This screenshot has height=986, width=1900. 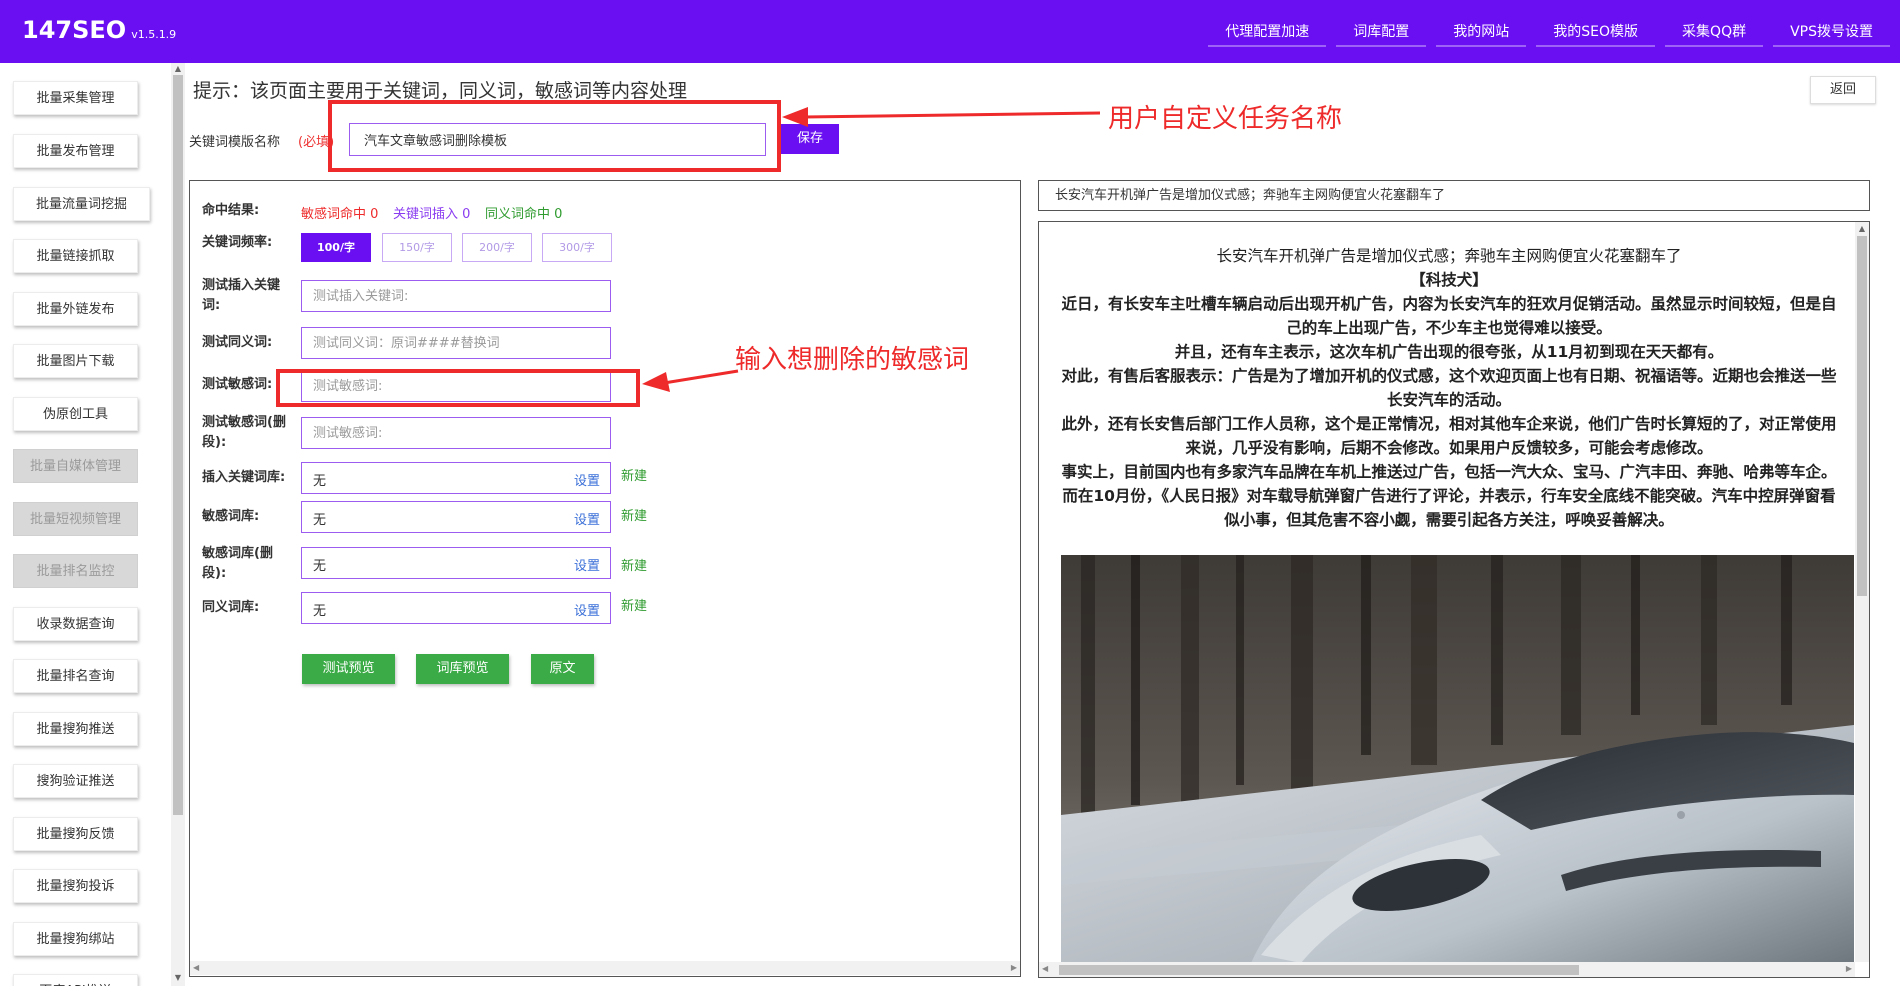 What do you see at coordinates (587, 518) in the screenshot?
I see `sensitive-lib-set-link: 设置` at bounding box center [587, 518].